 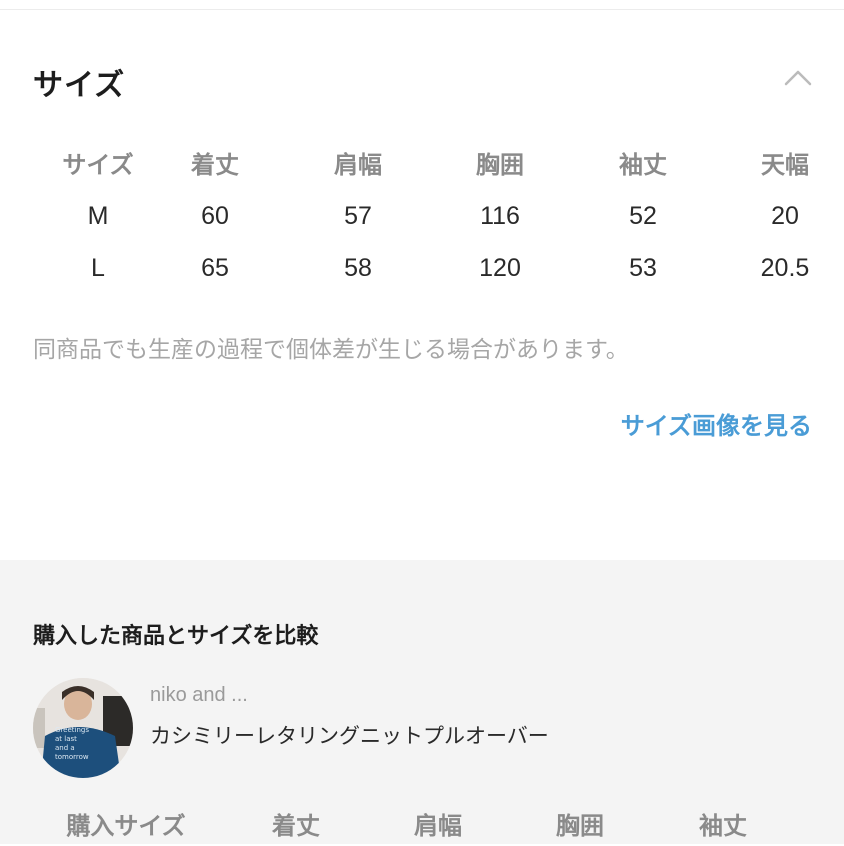 I want to click on thumbnail-text: and a, so click(x=65, y=748).